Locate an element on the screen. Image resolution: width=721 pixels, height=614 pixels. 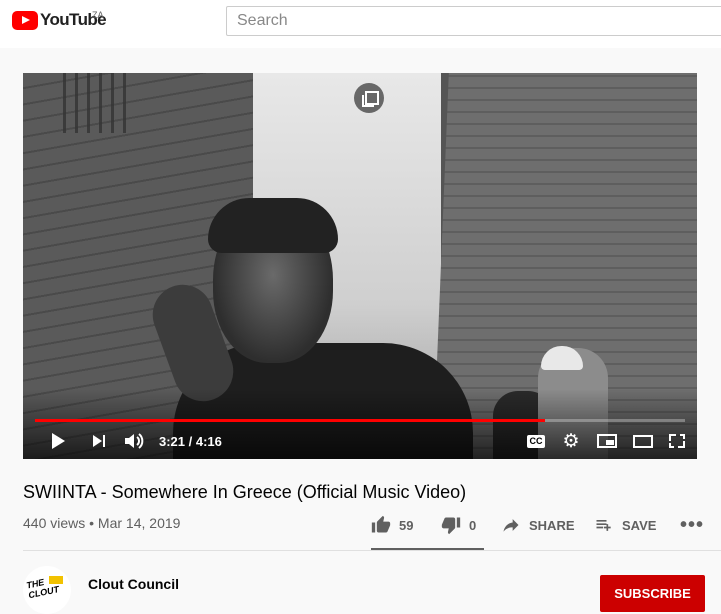
like-button: 59 is located at coordinates (392, 525).